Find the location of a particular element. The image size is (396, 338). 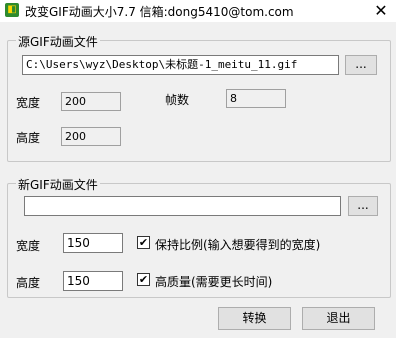

source-frames-value: 8 is located at coordinates (256, 98).